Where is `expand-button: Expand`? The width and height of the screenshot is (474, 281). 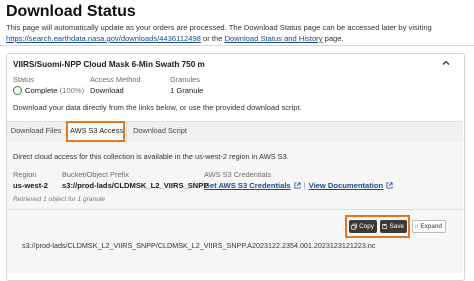 expand-button: Expand is located at coordinates (429, 226).